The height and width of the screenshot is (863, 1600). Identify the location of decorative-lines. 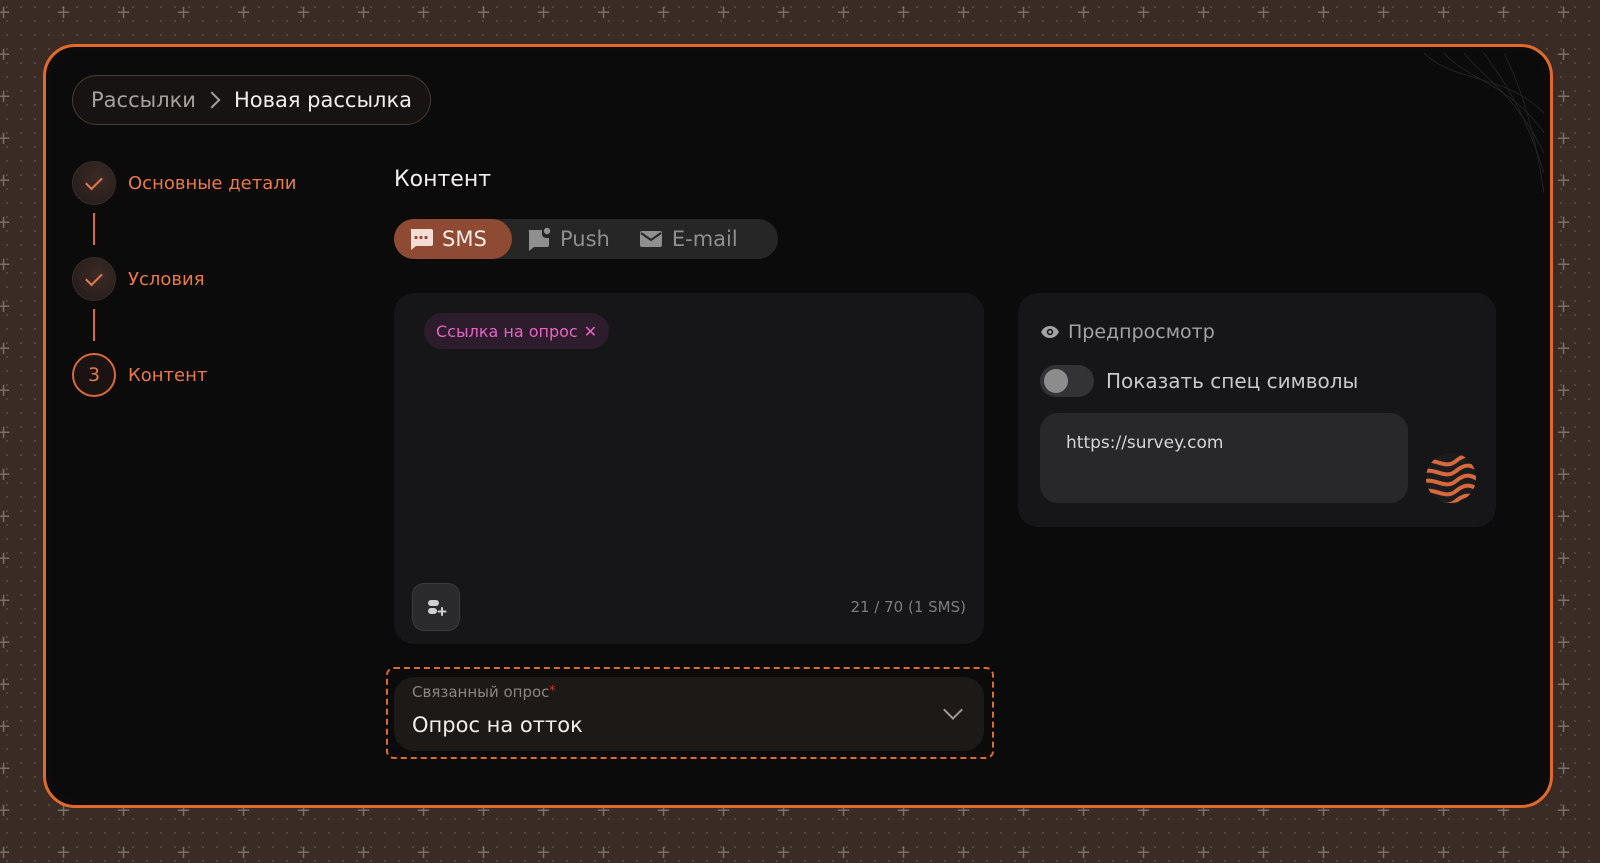
(1483, 123).